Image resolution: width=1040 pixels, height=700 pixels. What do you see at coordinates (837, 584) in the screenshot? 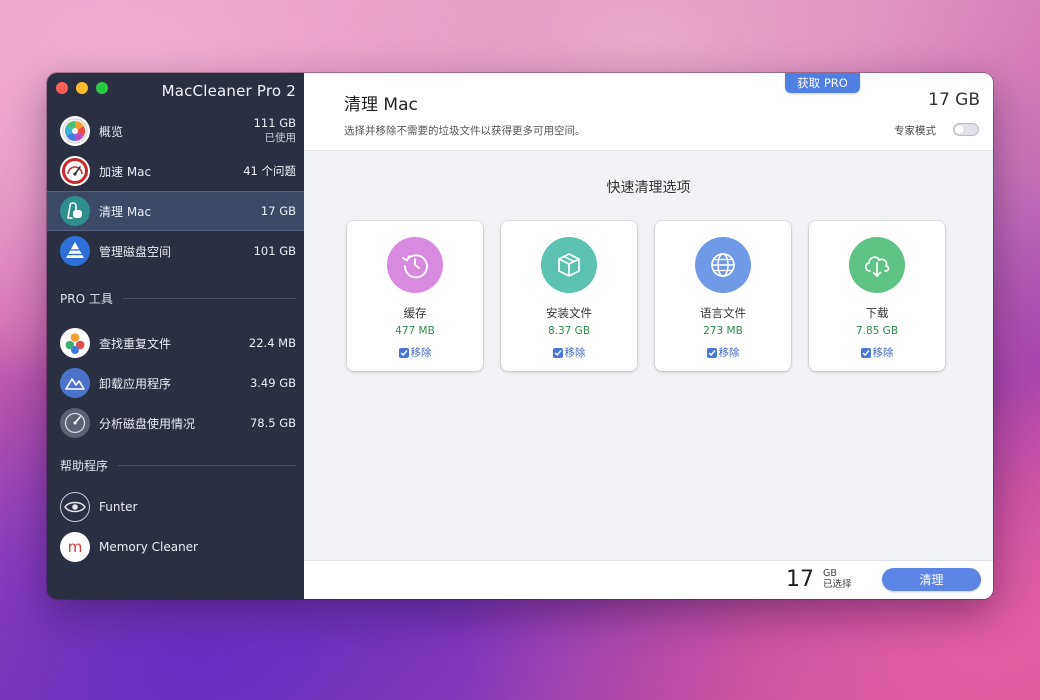
I see `selected-label: 已选择` at bounding box center [837, 584].